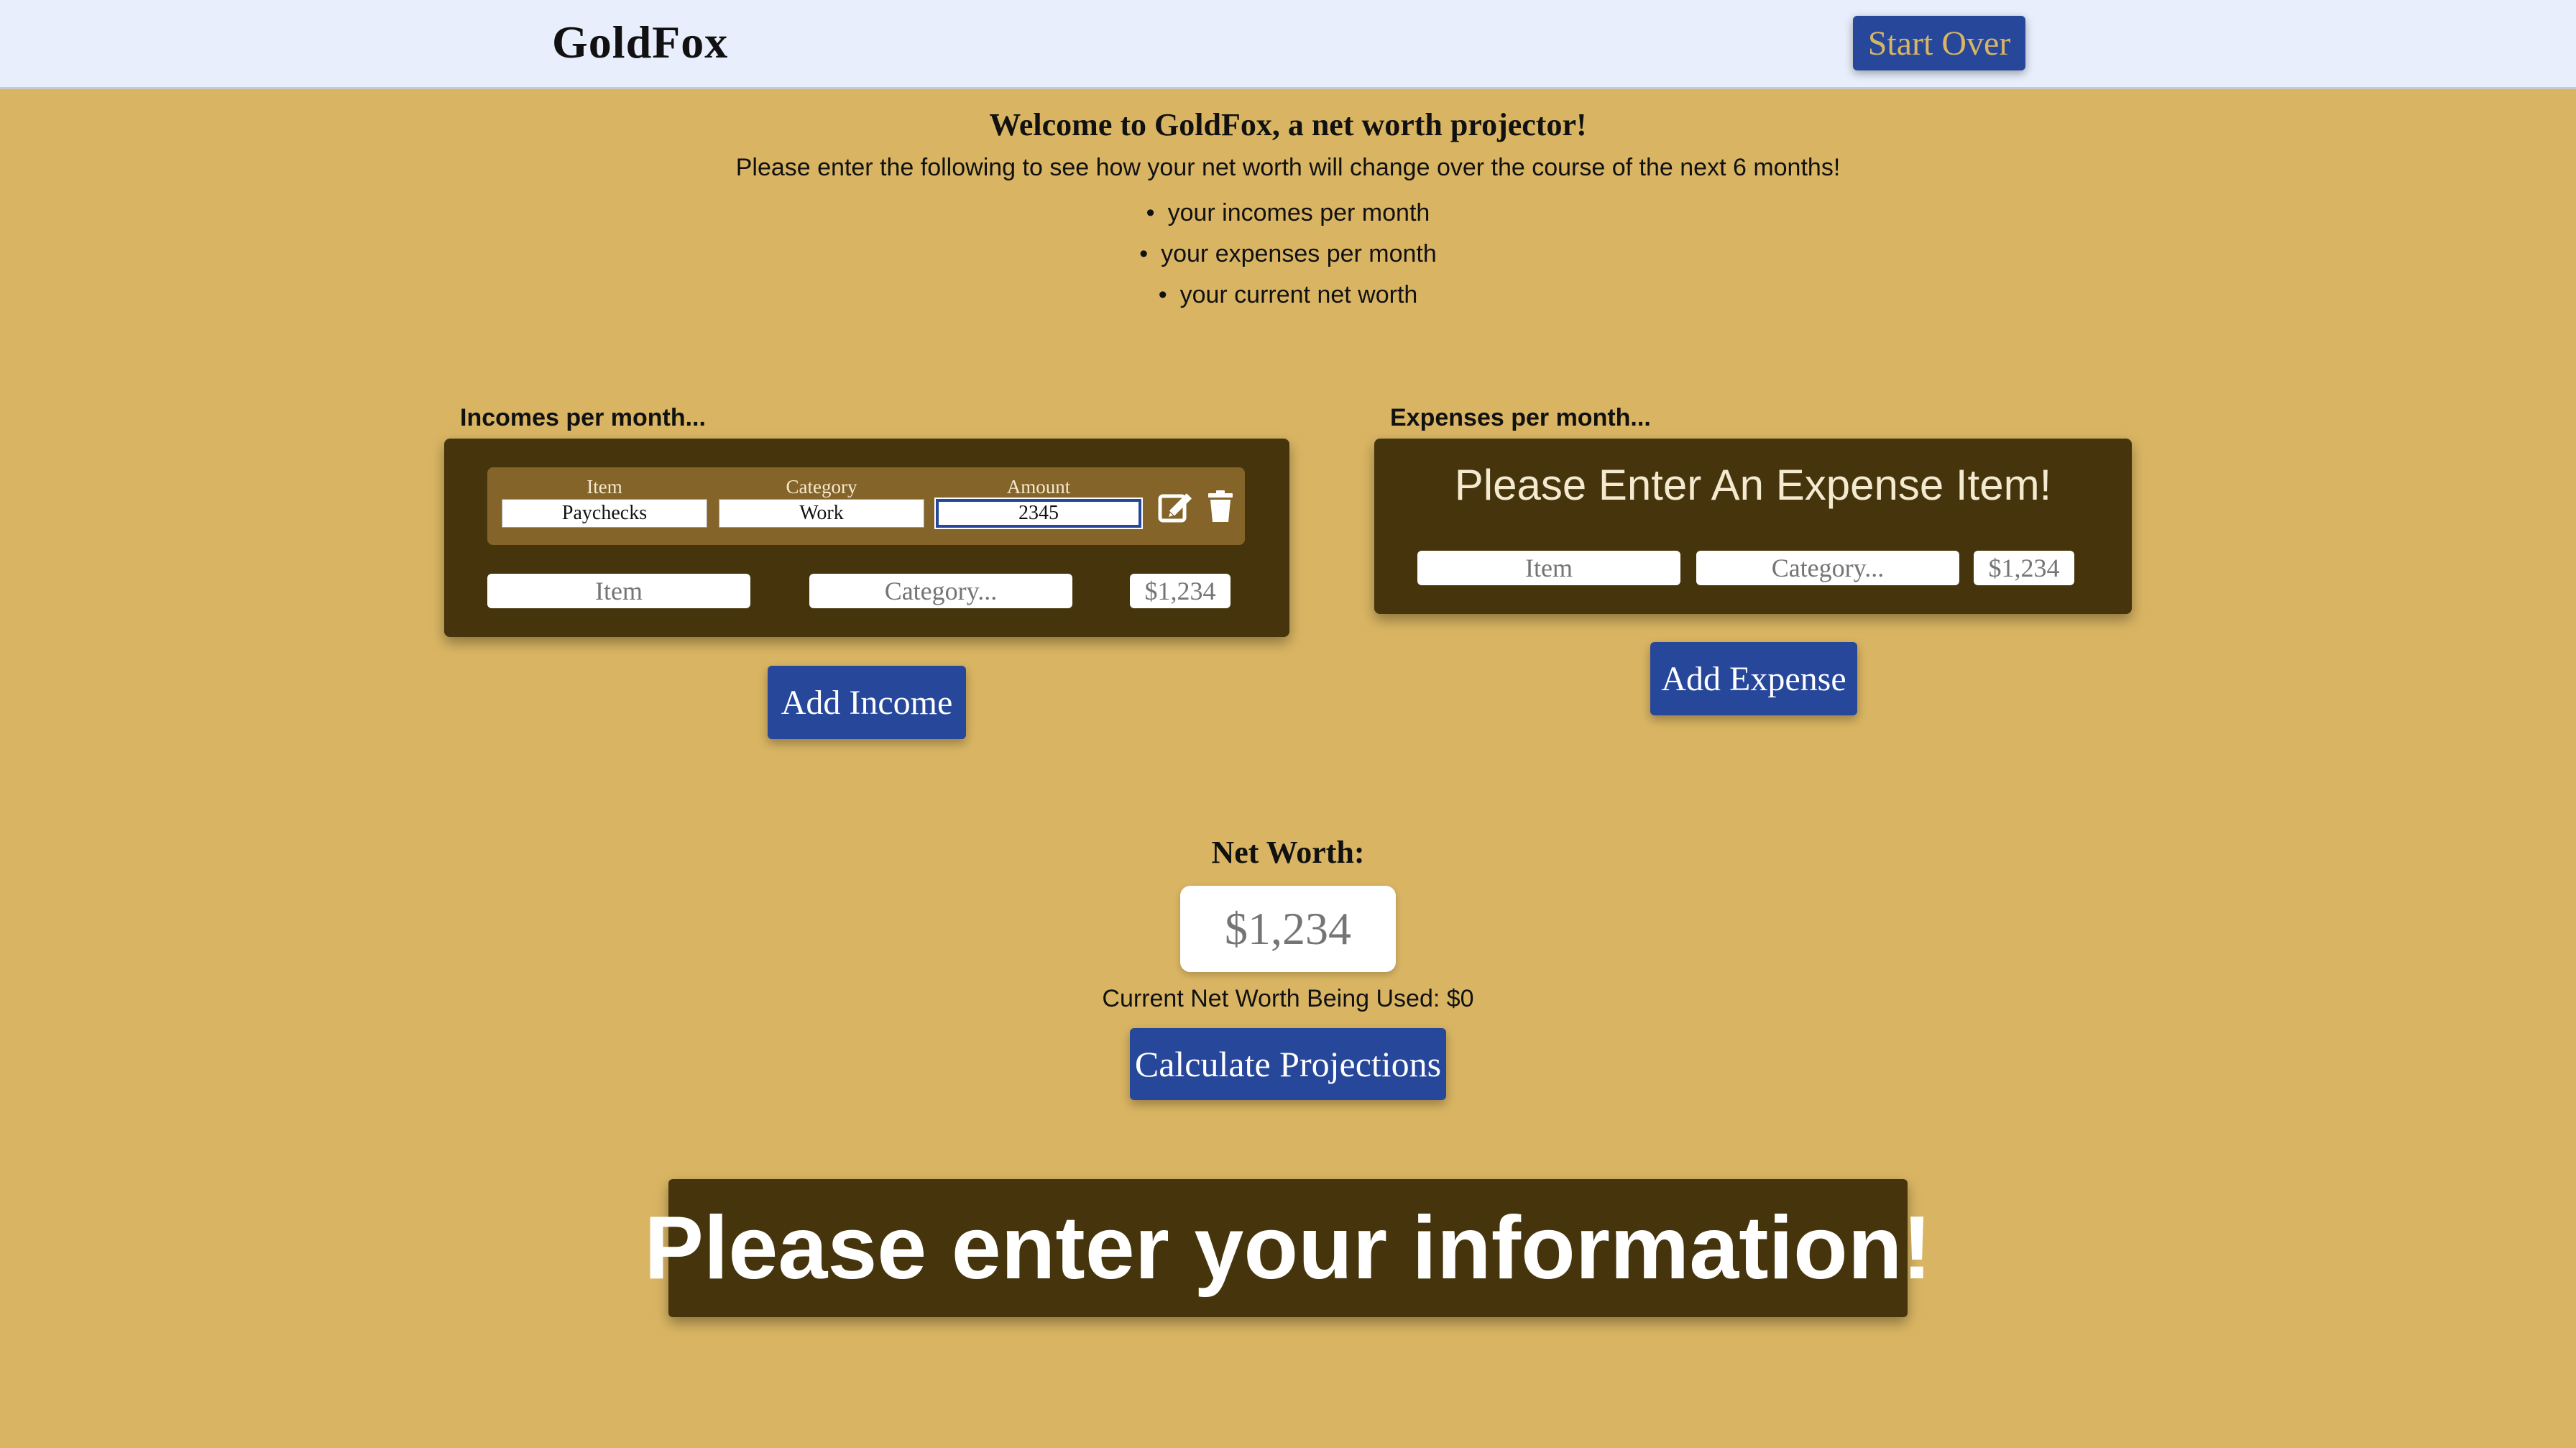 The width and height of the screenshot is (2576, 1448). What do you see at coordinates (1288, 44) in the screenshot?
I see `top-header: GoldFox Start Over` at bounding box center [1288, 44].